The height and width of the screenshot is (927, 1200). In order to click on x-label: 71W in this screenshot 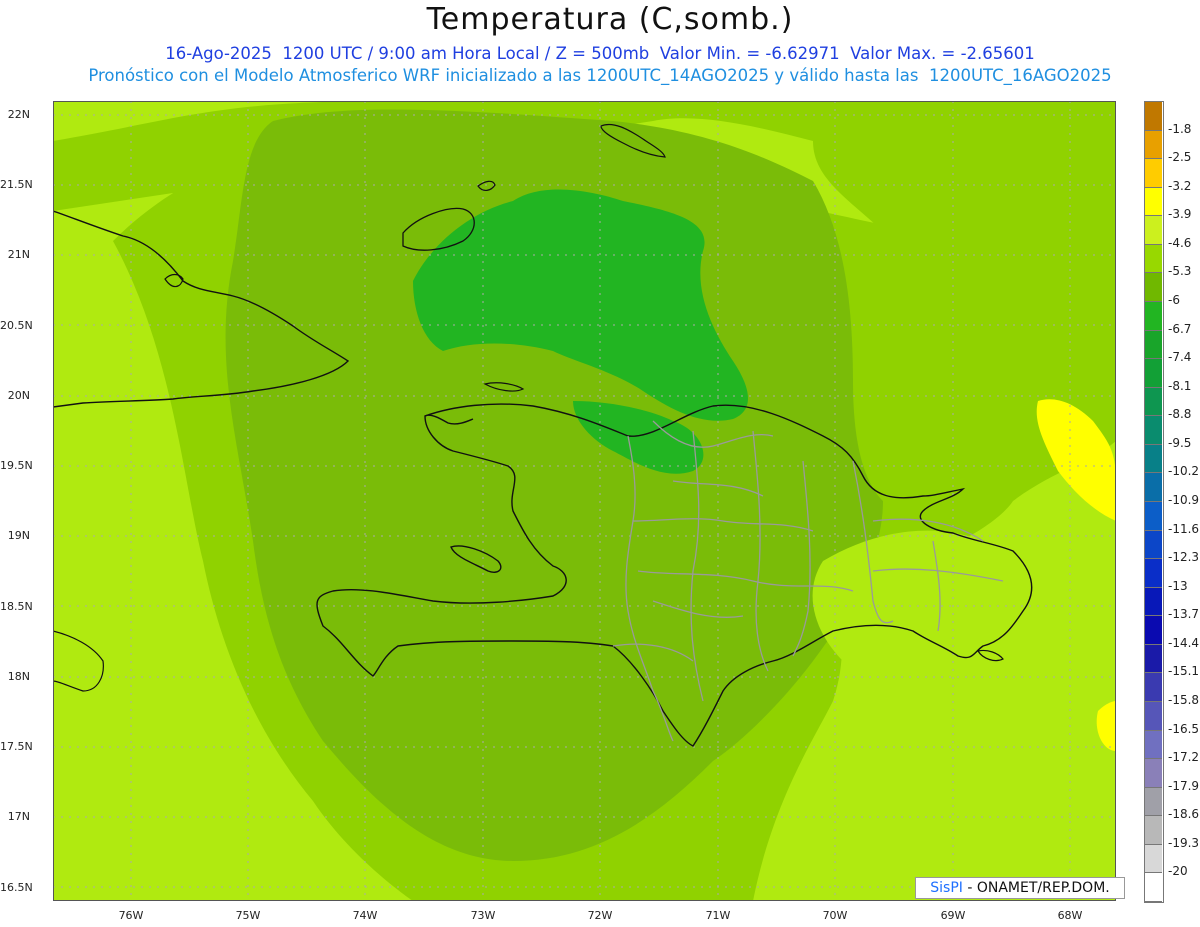, I will do `click(718, 915)`.